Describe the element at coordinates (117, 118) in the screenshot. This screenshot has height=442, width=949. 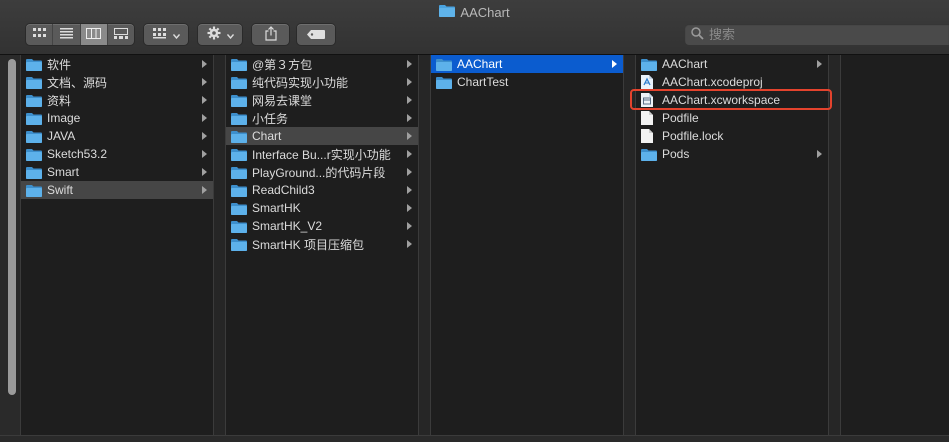
I see `folder-row: Image` at that location.